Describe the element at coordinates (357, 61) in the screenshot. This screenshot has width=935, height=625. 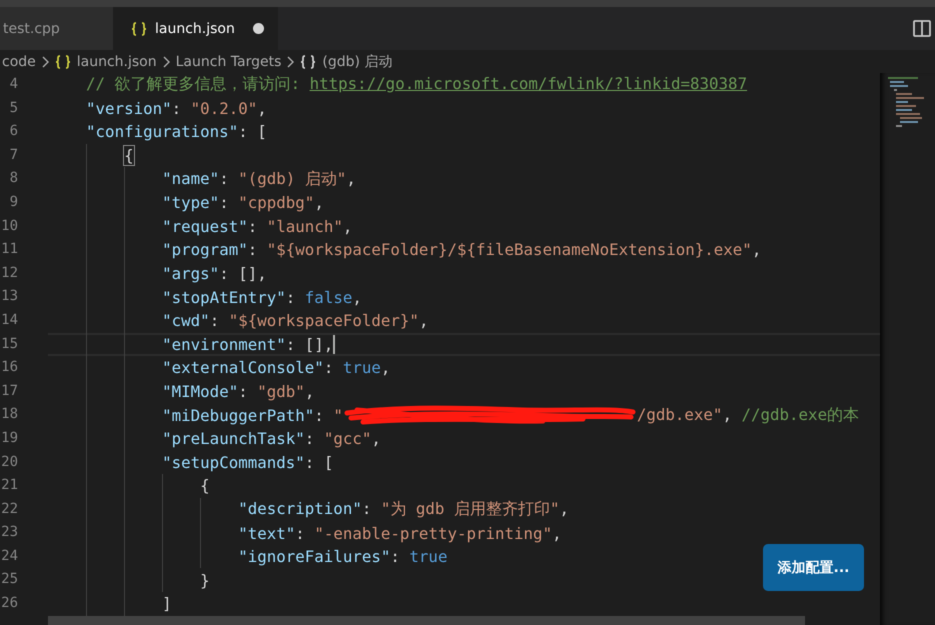
I see `breadcrumb-item: (gdb) 启动` at that location.